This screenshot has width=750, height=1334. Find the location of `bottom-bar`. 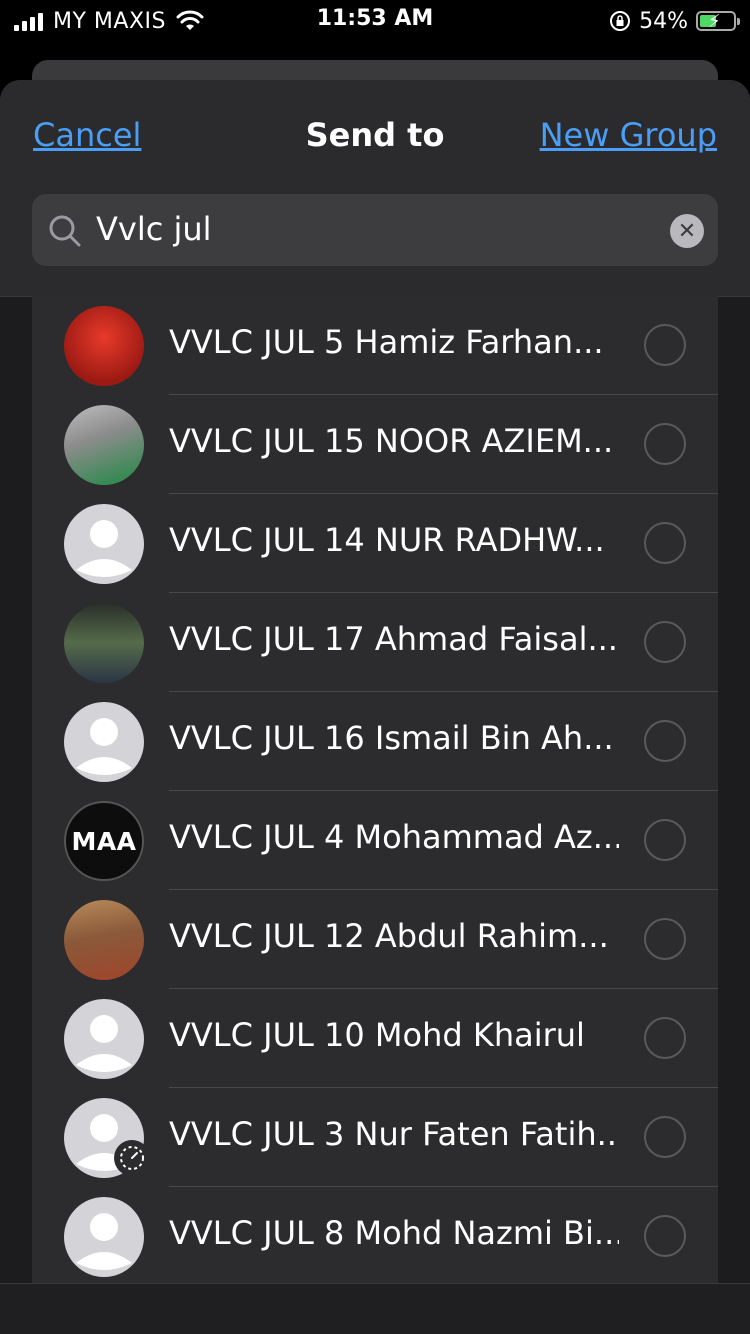

bottom-bar is located at coordinates (375, 1308).